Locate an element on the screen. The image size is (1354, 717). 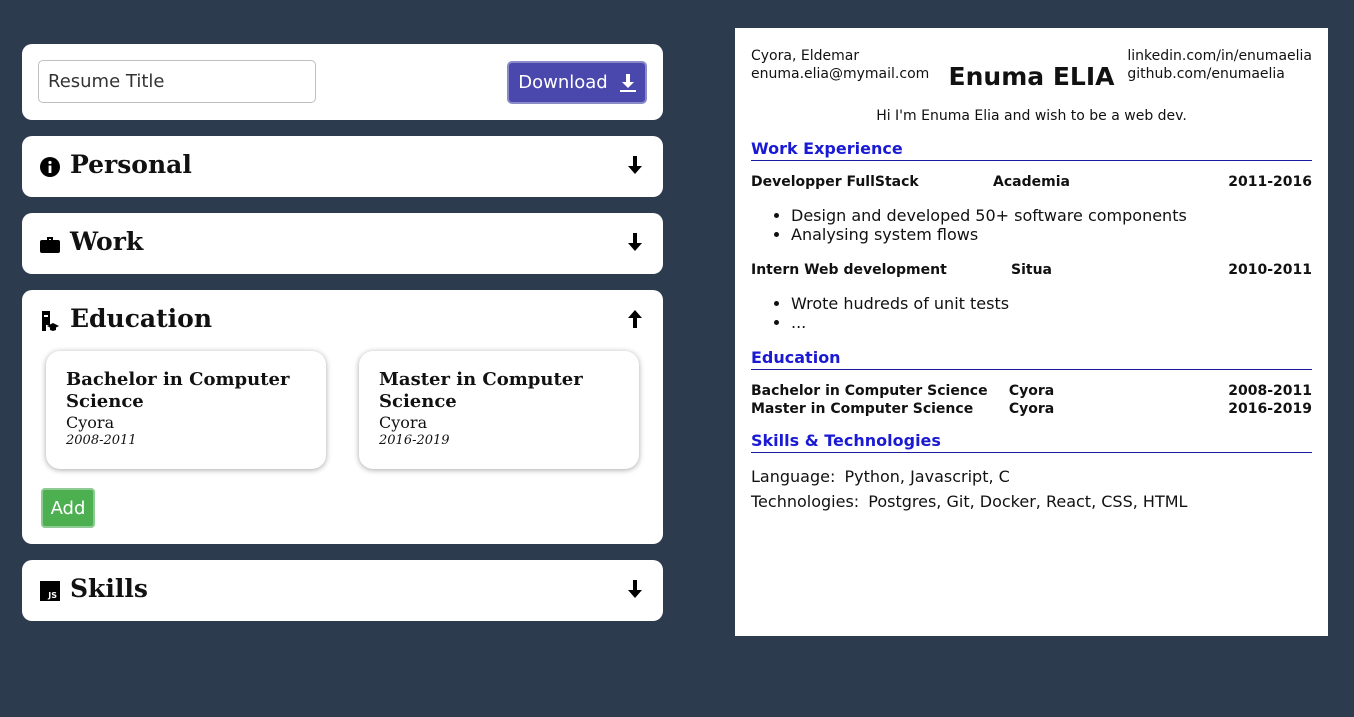
section-personal-header: Personal is located at coordinates (342, 166).